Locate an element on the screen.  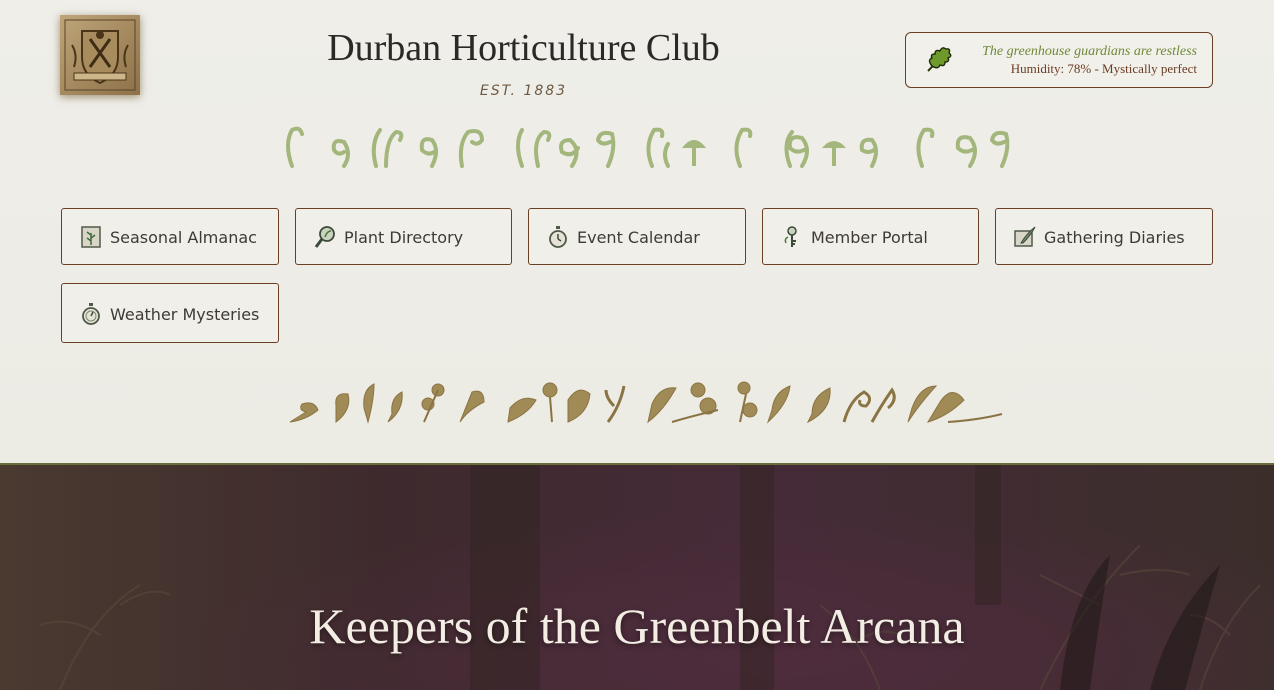
nav-event-calendar-button: Event Calendar is located at coordinates (637, 236).